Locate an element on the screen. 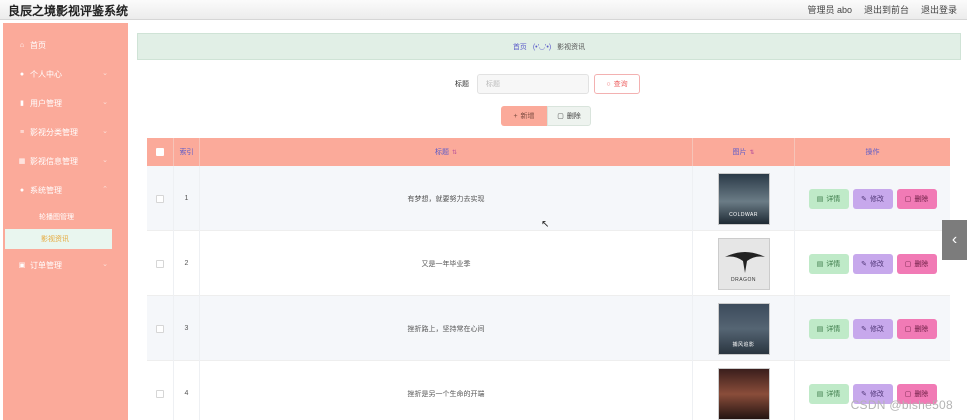 The width and height of the screenshot is (967, 420). submenu-item-carousel: 轮播图管理 is located at coordinates (65, 217).